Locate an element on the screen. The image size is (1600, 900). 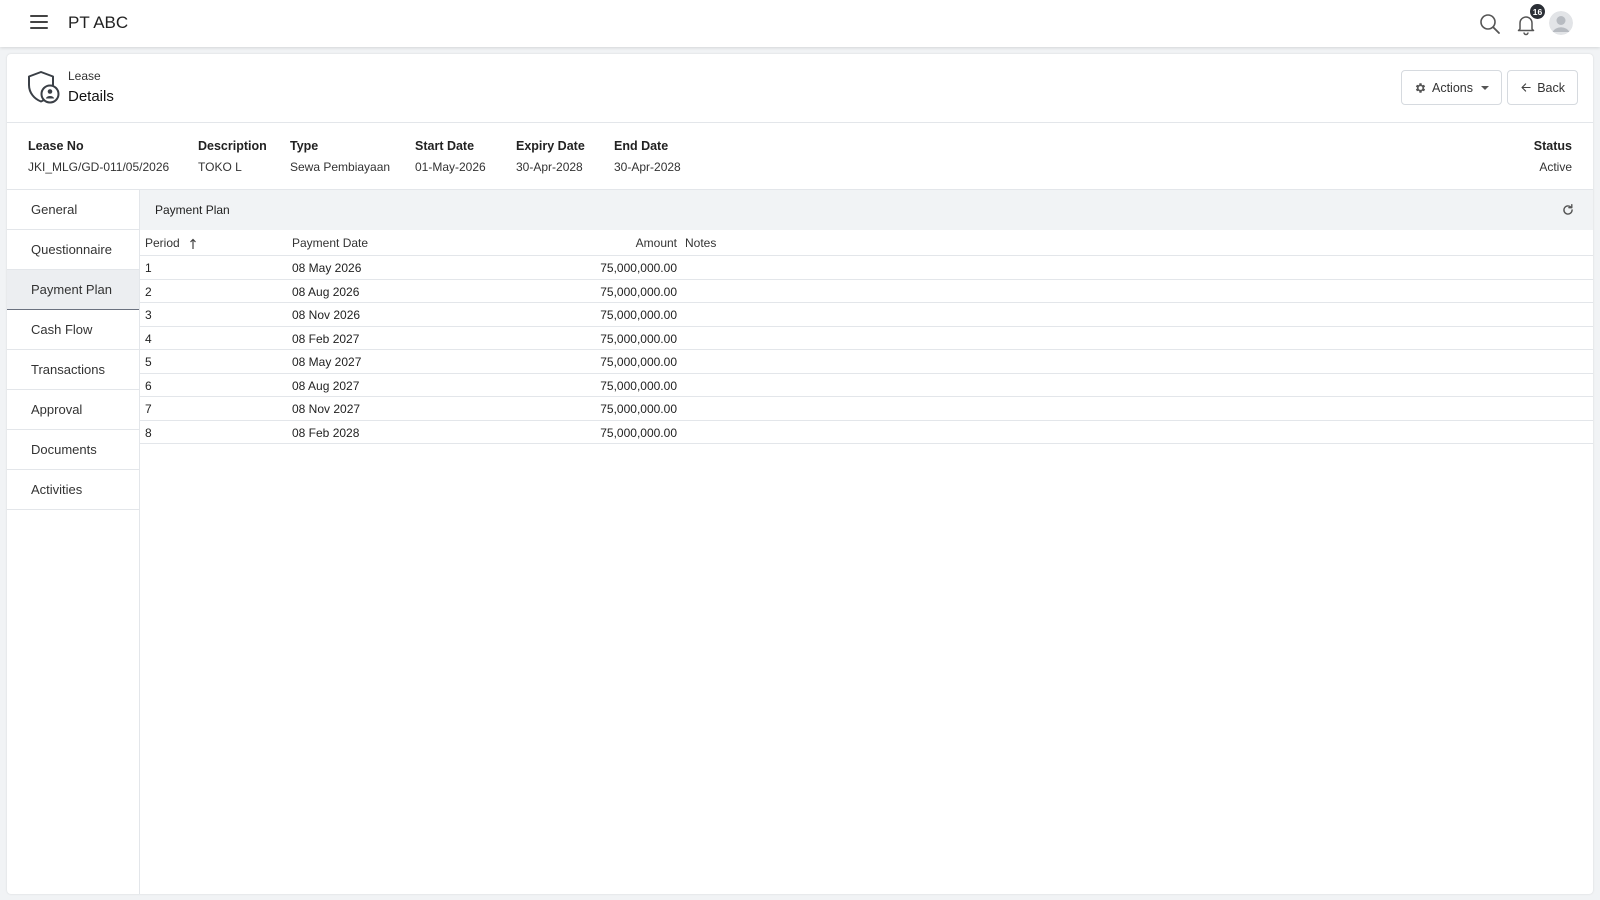
summary-label: Description is located at coordinates (232, 146).